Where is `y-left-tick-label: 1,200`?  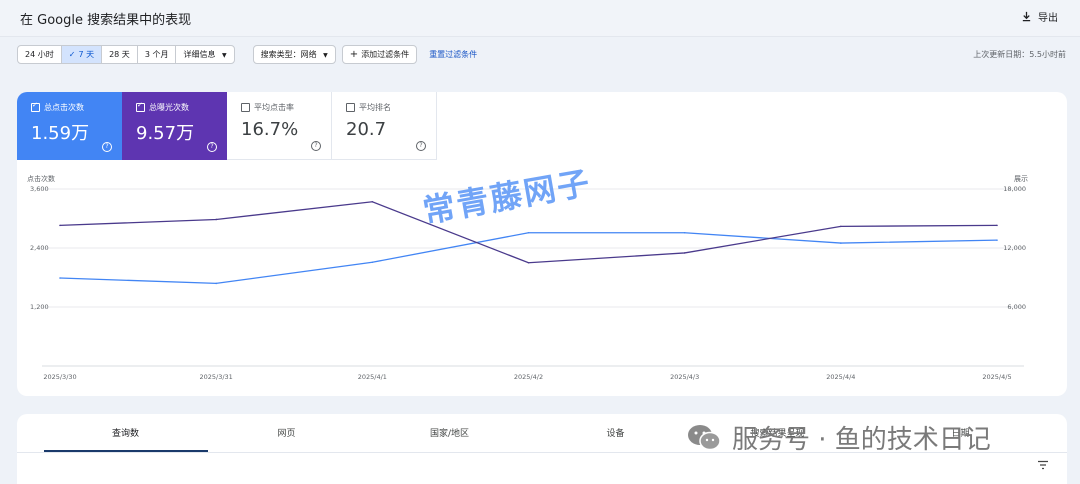
y-left-tick-label: 1,200 is located at coordinates (39, 307).